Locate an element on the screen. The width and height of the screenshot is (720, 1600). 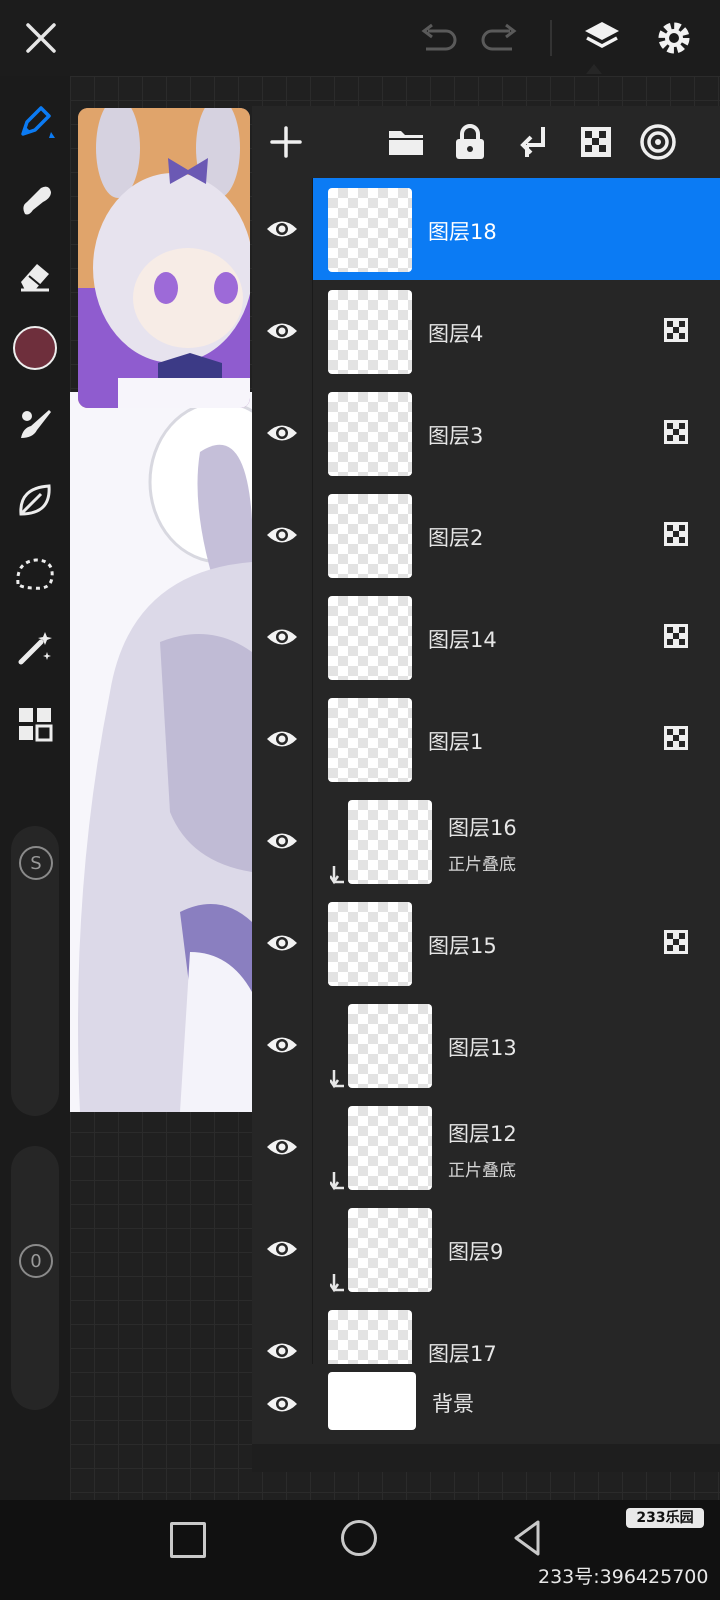
artwork-canvas is located at coordinates (161, 752).